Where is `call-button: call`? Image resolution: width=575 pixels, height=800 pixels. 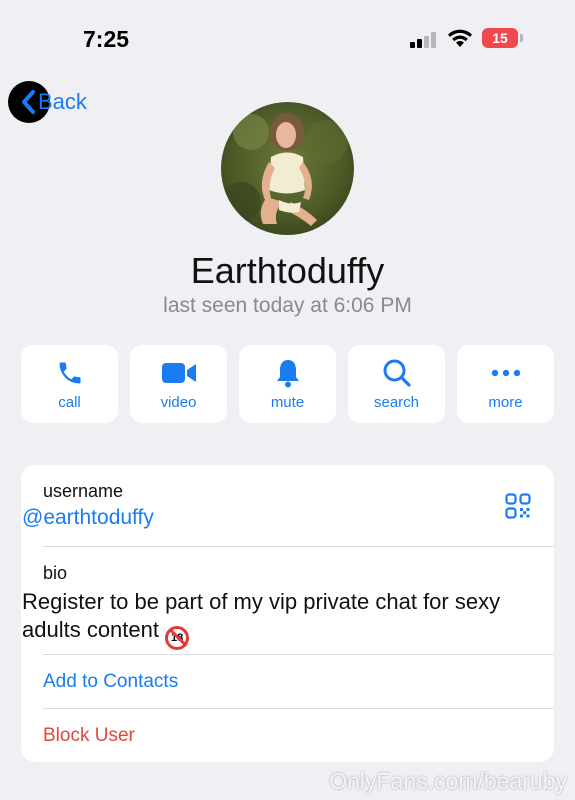
call-button: call is located at coordinates (69, 384).